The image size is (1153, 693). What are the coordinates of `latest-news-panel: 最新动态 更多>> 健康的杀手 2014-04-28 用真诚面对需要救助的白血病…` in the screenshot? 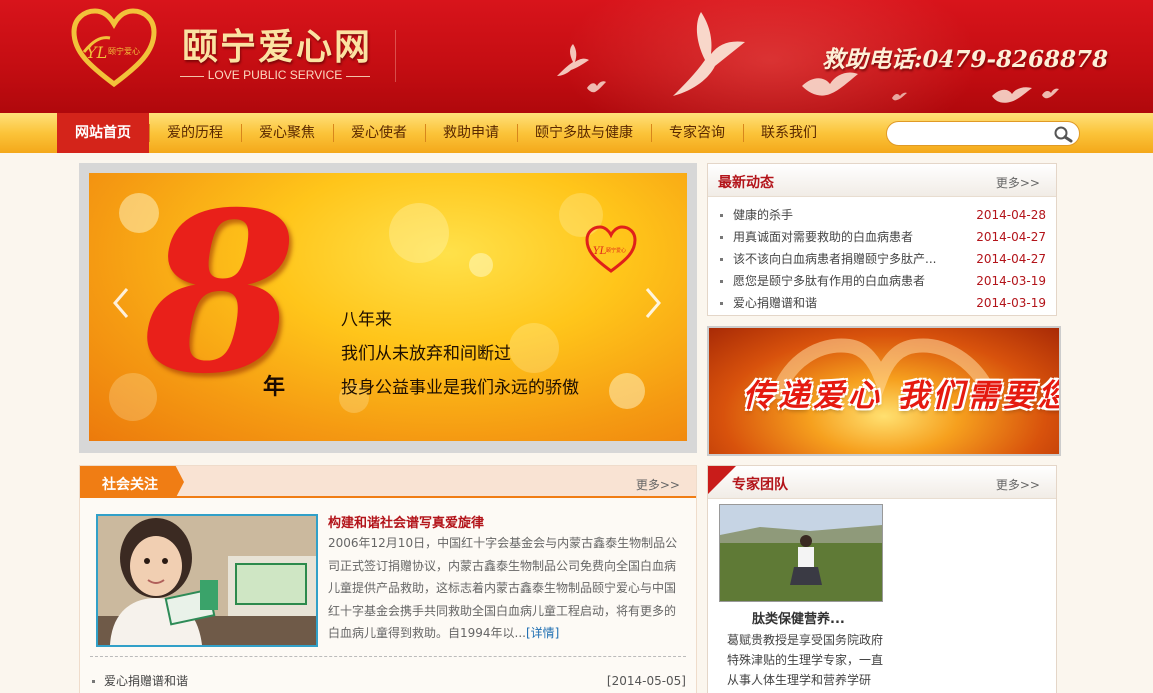 It's located at (882, 239).